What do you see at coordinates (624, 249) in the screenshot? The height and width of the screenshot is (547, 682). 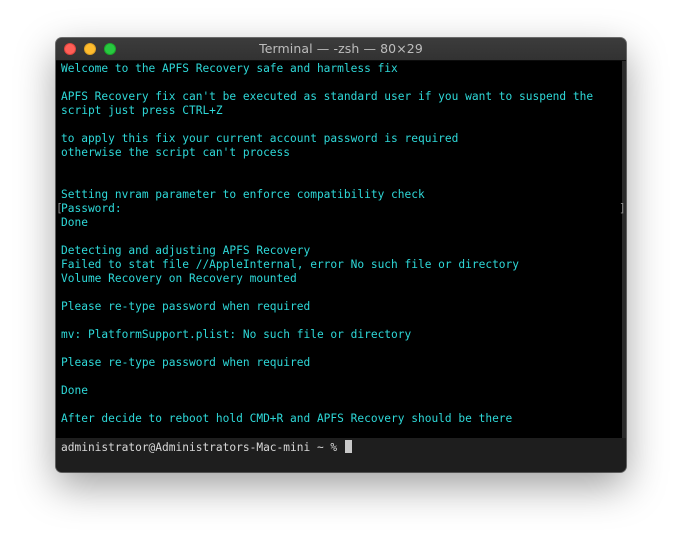 I see `scrollbar` at bounding box center [624, 249].